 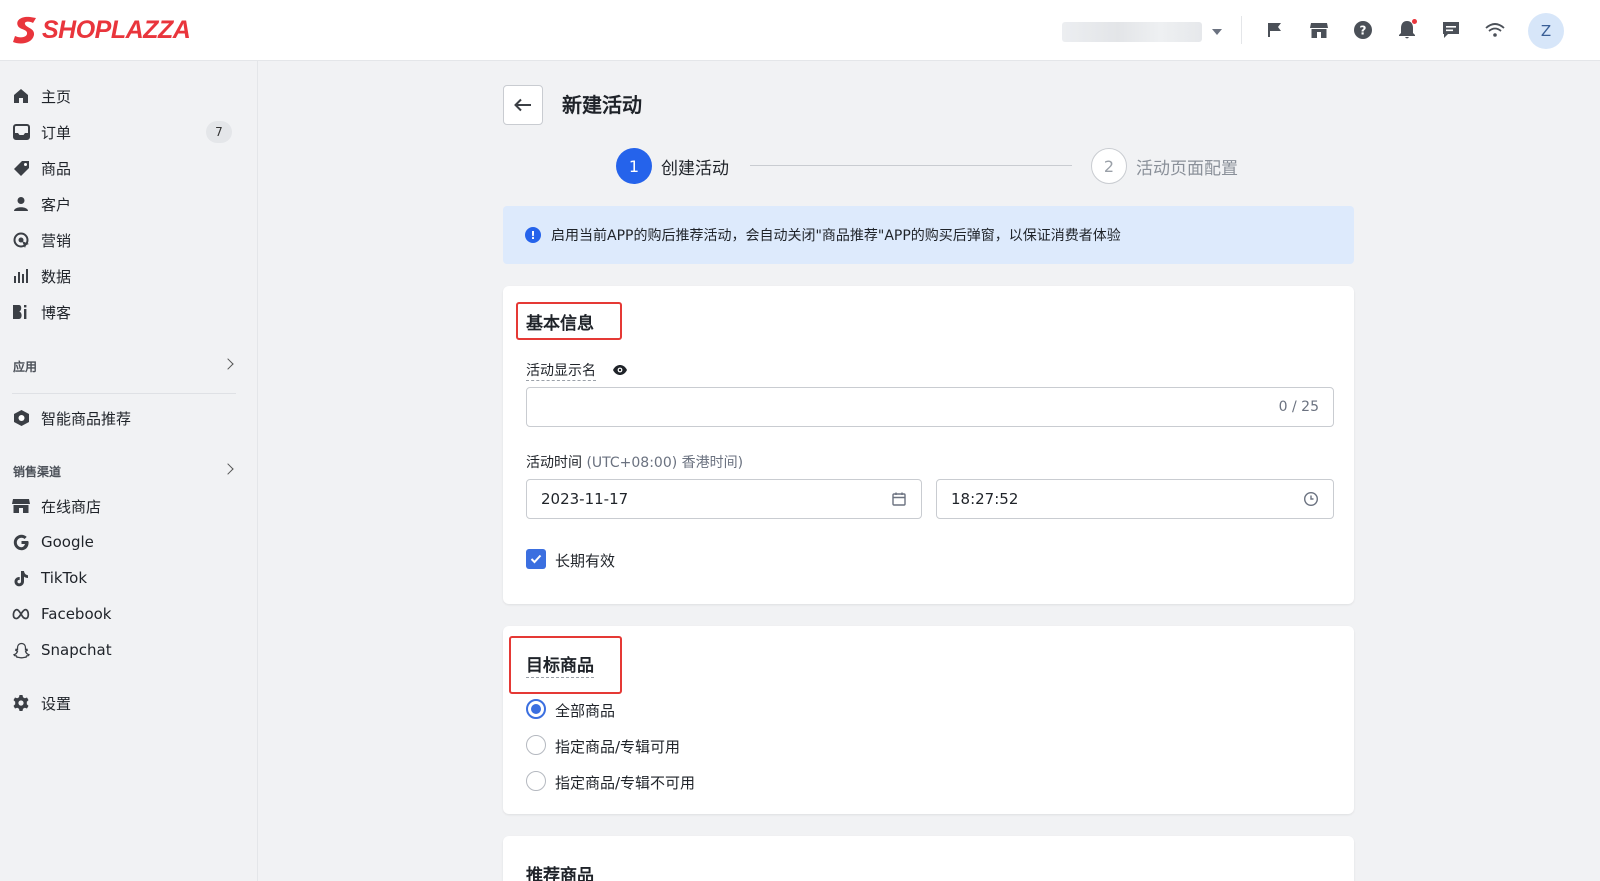 I want to click on orders-count-badge: 7, so click(x=219, y=132).